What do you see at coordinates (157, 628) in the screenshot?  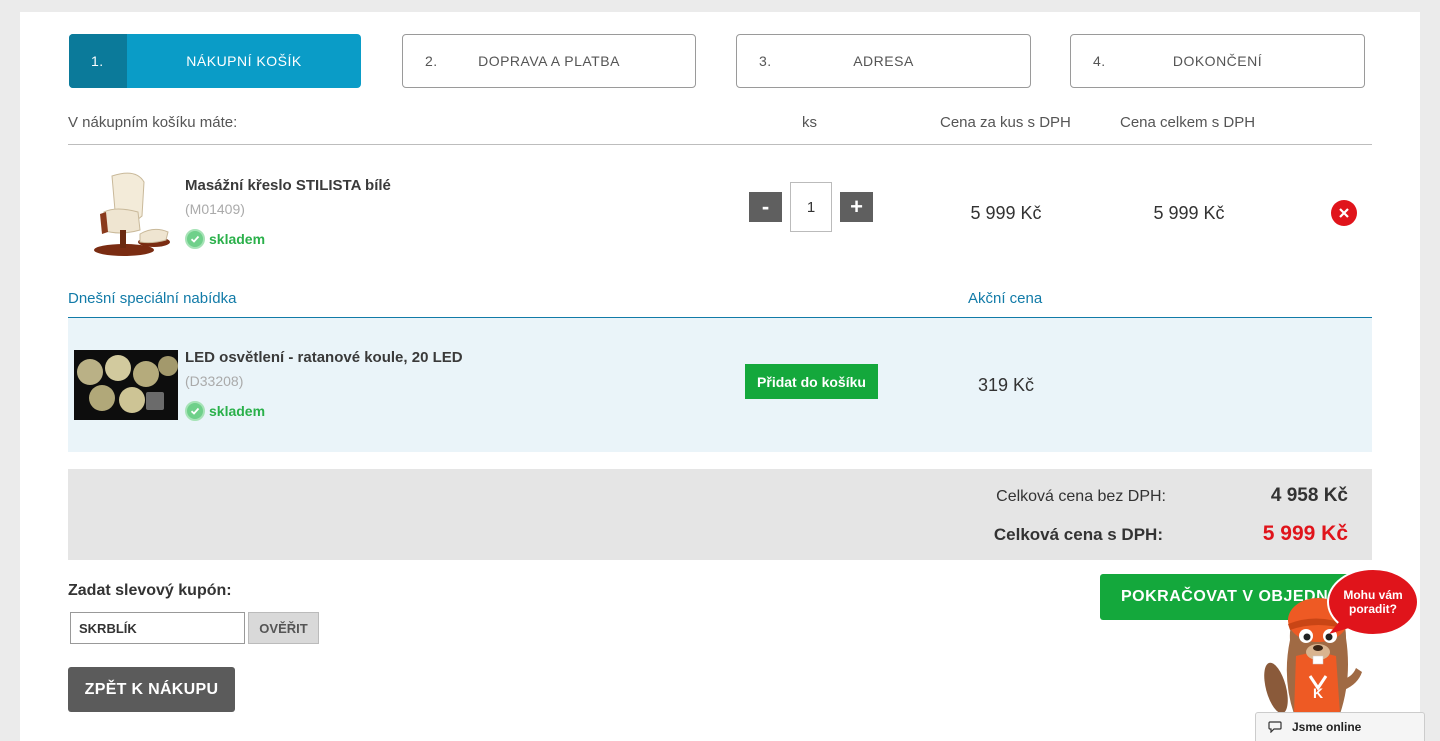 I see `coupon-input` at bounding box center [157, 628].